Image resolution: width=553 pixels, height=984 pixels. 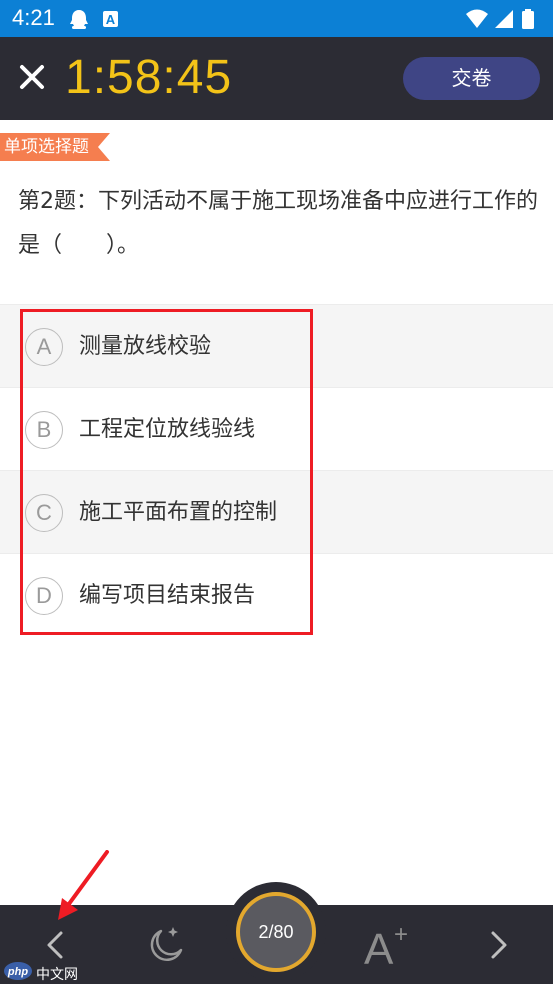 I want to click on app-icon: A, so click(x=110, y=19).